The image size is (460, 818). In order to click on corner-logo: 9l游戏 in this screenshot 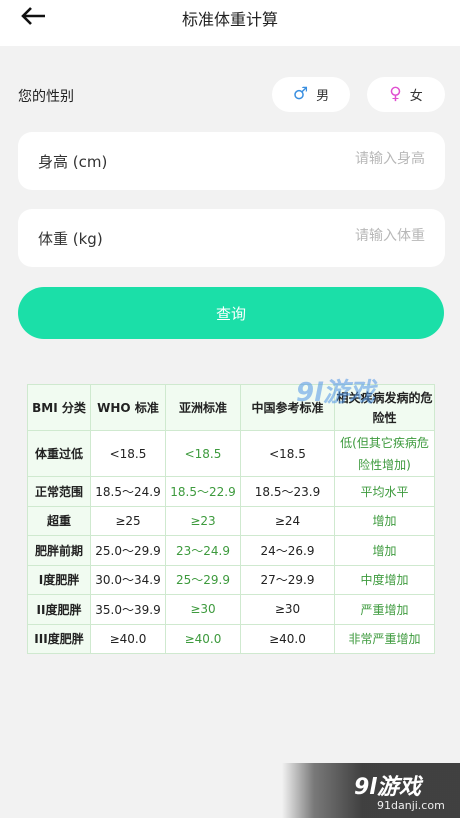, I will do `click(387, 787)`.